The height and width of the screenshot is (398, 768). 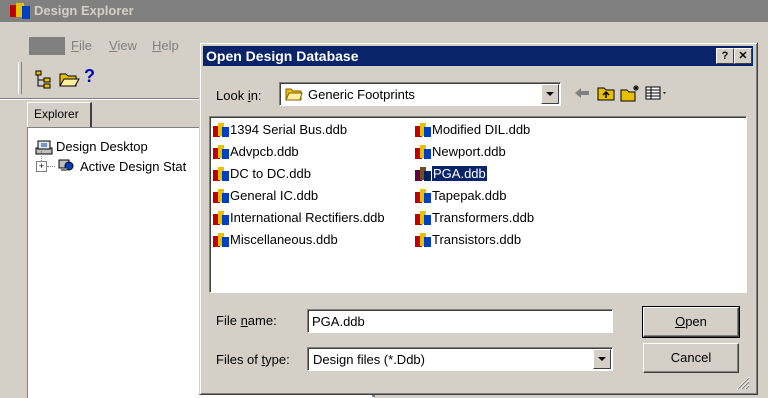 I want to click on look-in-label-pre: Look, so click(x=232, y=95).